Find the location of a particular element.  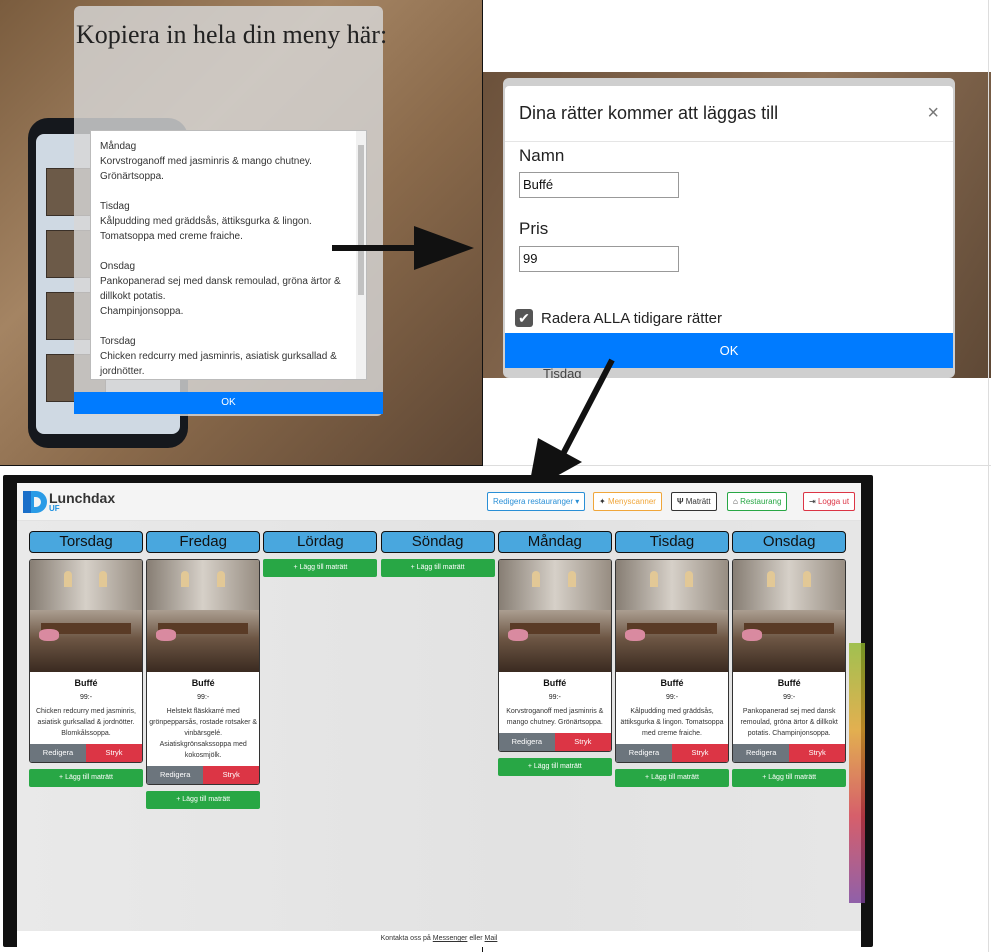

menu-day-name: Måndag is located at coordinates (118, 146).